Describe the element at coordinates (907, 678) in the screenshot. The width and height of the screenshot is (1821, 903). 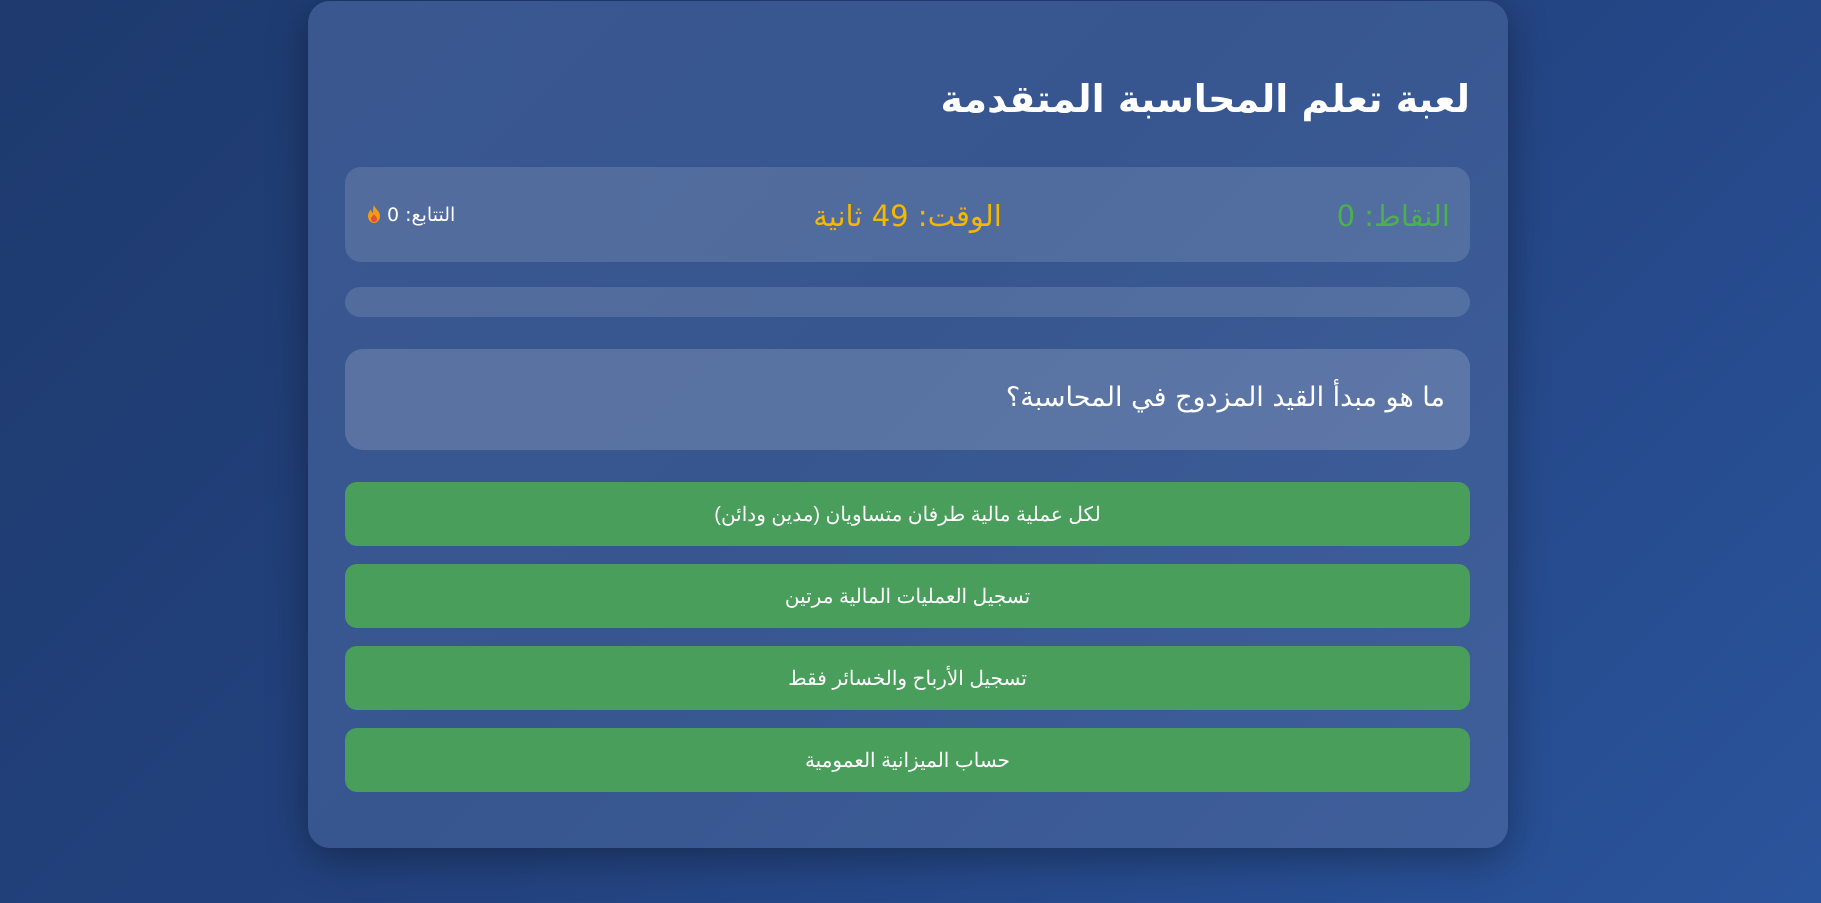
I see `answer-button: تسجيل الأرباح والخسائر فقط` at that location.